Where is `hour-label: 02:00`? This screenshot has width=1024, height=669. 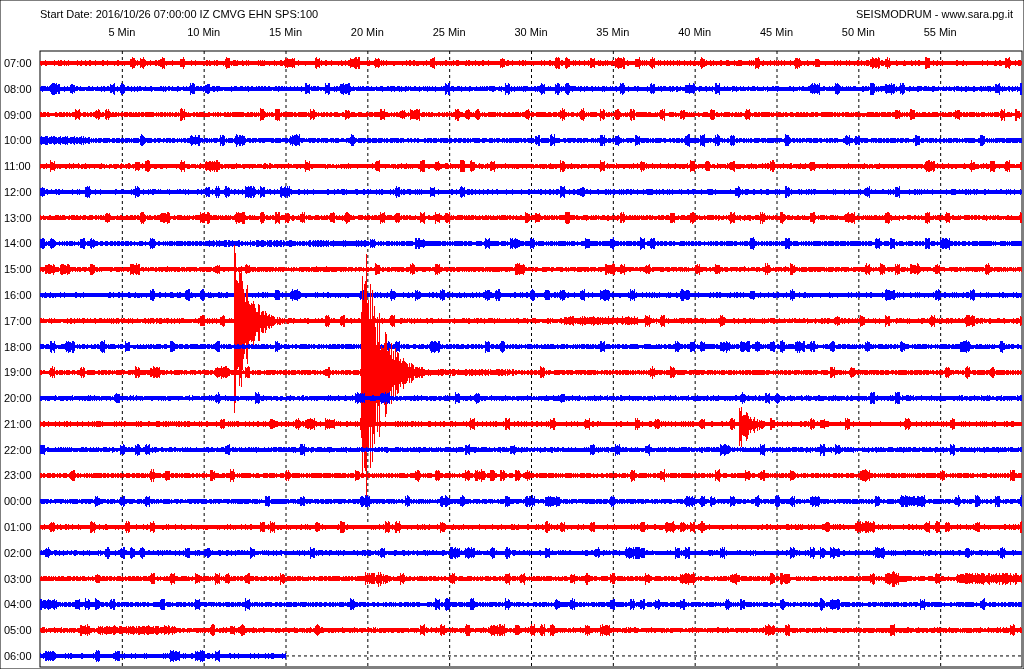 hour-label: 02:00 is located at coordinates (18, 552).